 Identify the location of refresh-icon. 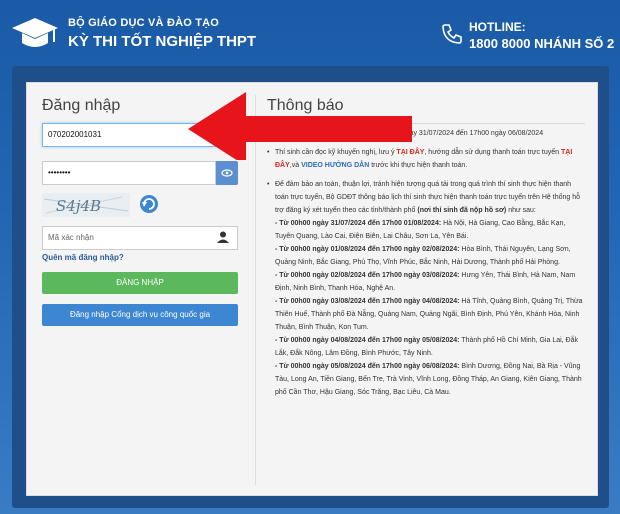
(149, 204).